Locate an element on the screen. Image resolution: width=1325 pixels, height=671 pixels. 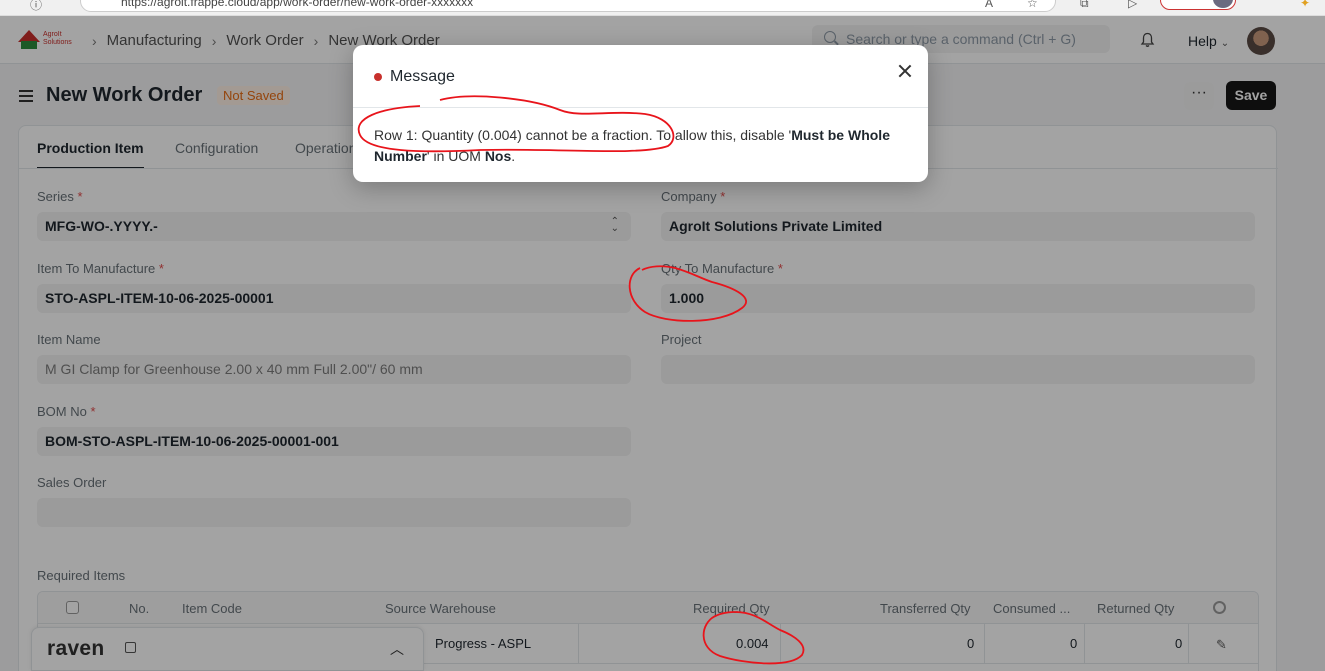
copilot-icon: ✦ is located at coordinates (1305, 5).